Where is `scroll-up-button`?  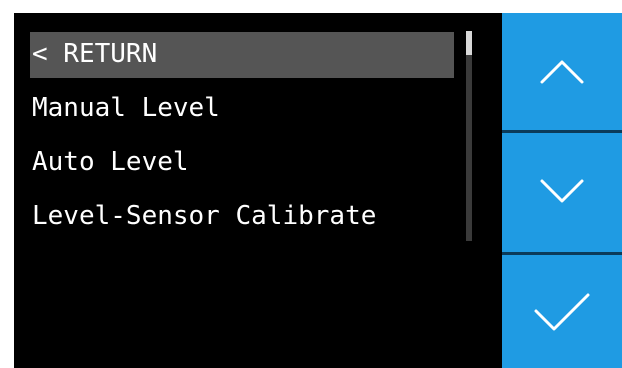
scroll-up-button is located at coordinates (562, 71).